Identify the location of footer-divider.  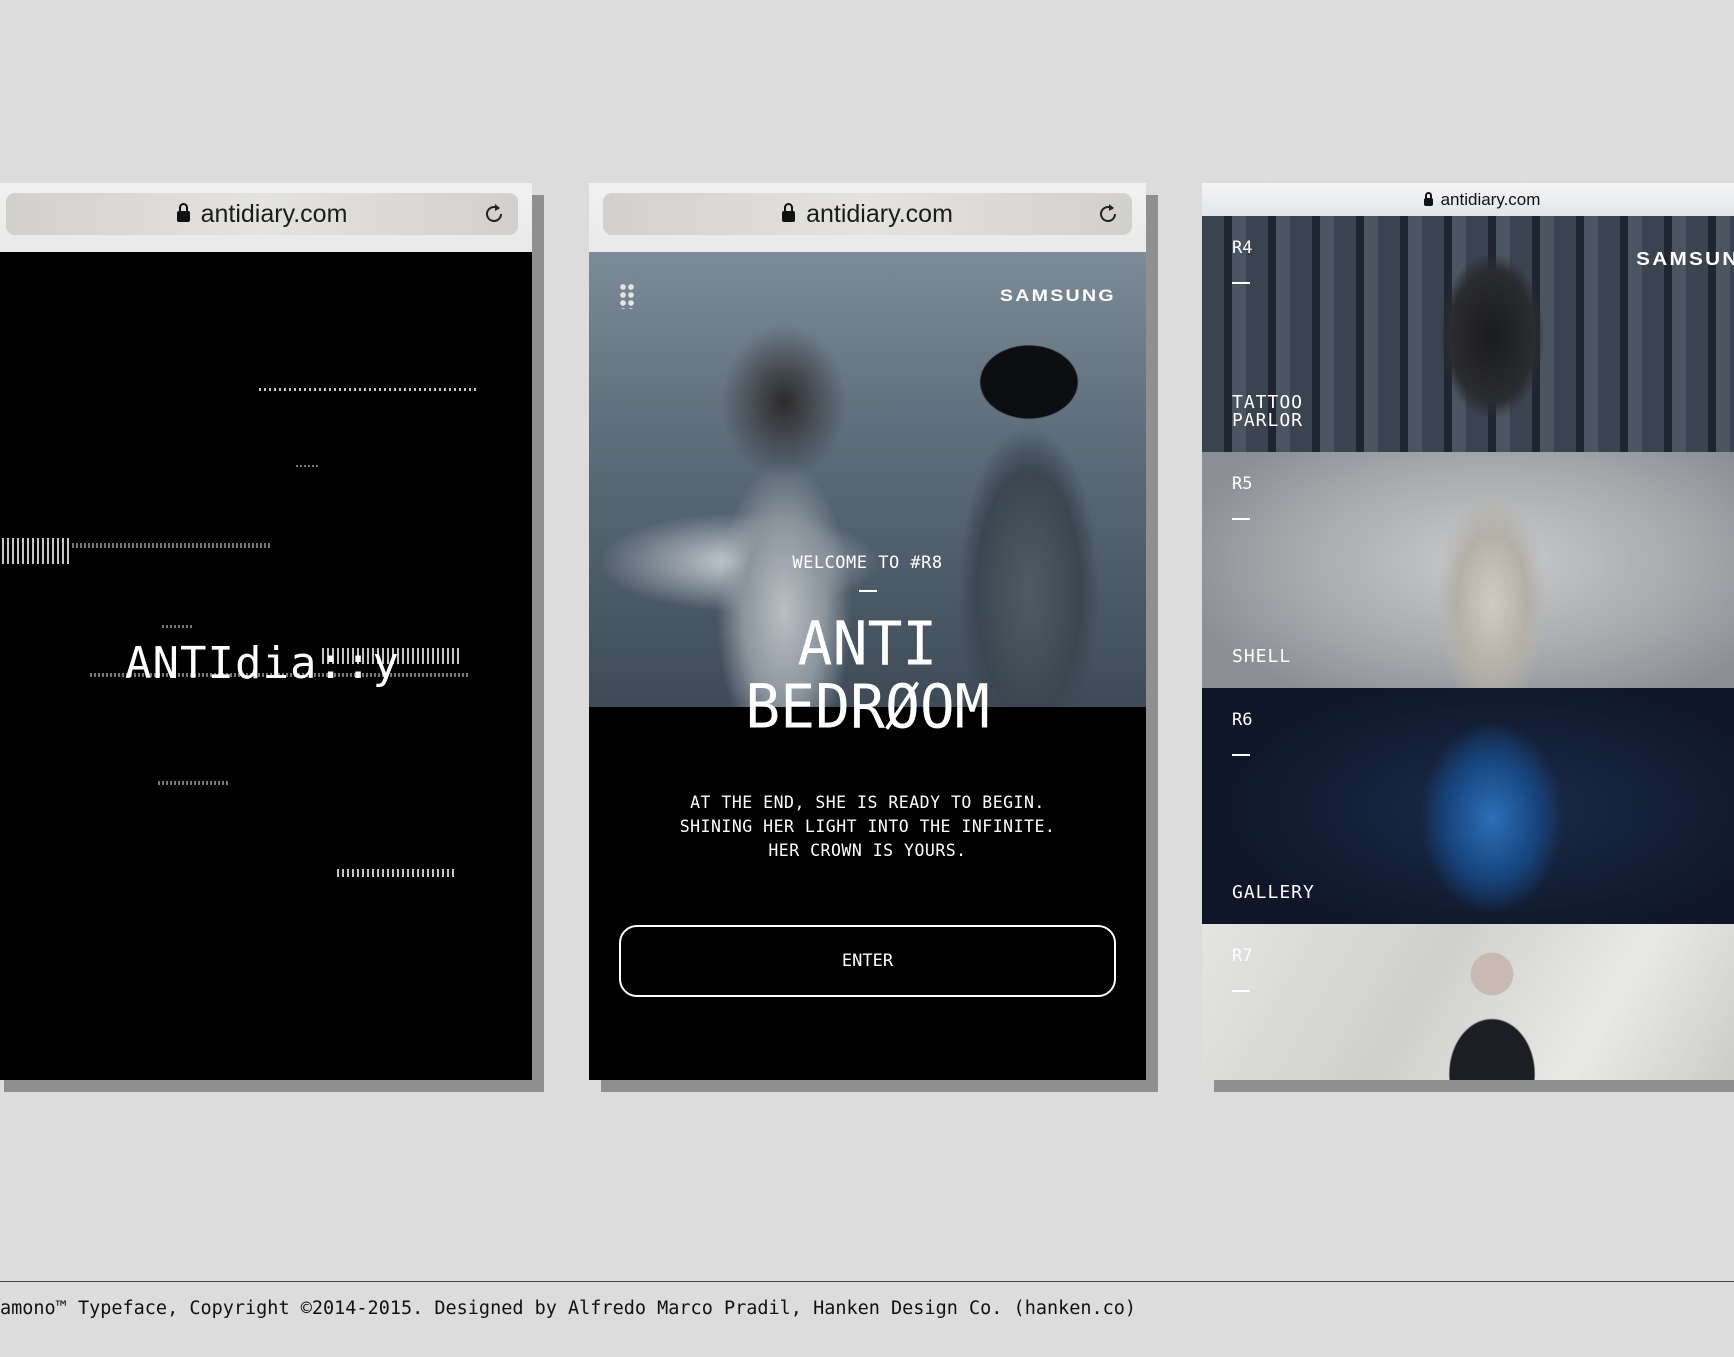
(867, 1281).